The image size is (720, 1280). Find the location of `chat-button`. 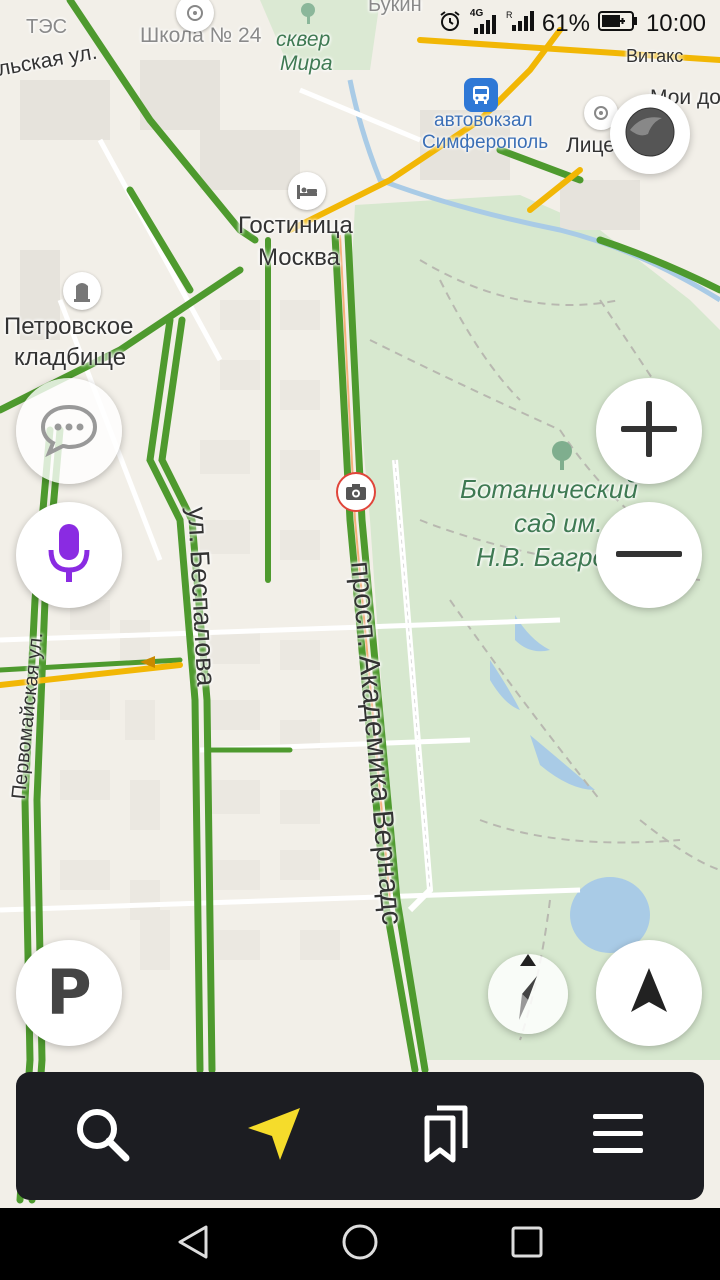

chat-button is located at coordinates (69, 431).